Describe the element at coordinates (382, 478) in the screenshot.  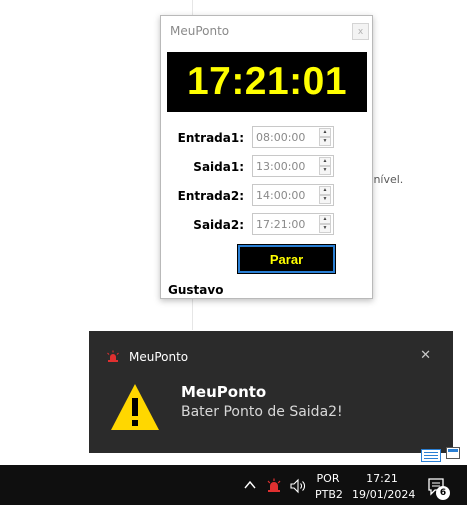
I see `taskbar-time: 17:21` at that location.